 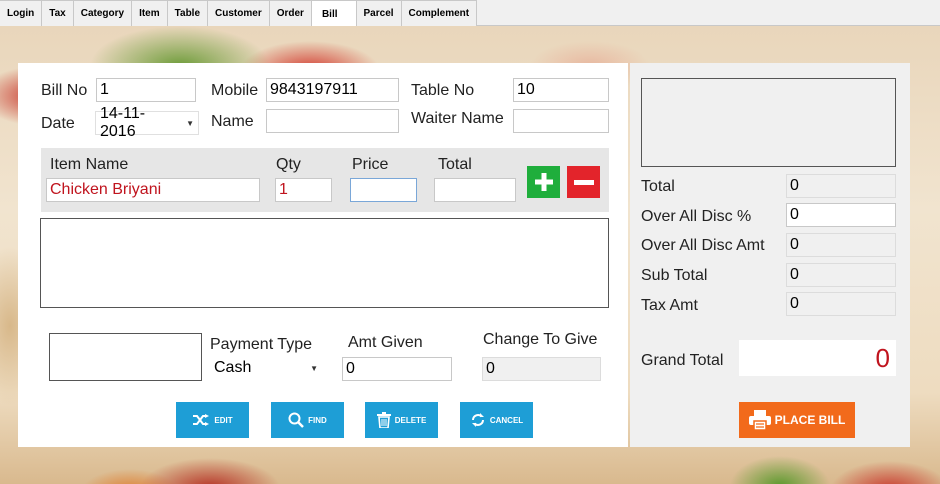 I want to click on cancel-button: CANCEL, so click(x=496, y=420).